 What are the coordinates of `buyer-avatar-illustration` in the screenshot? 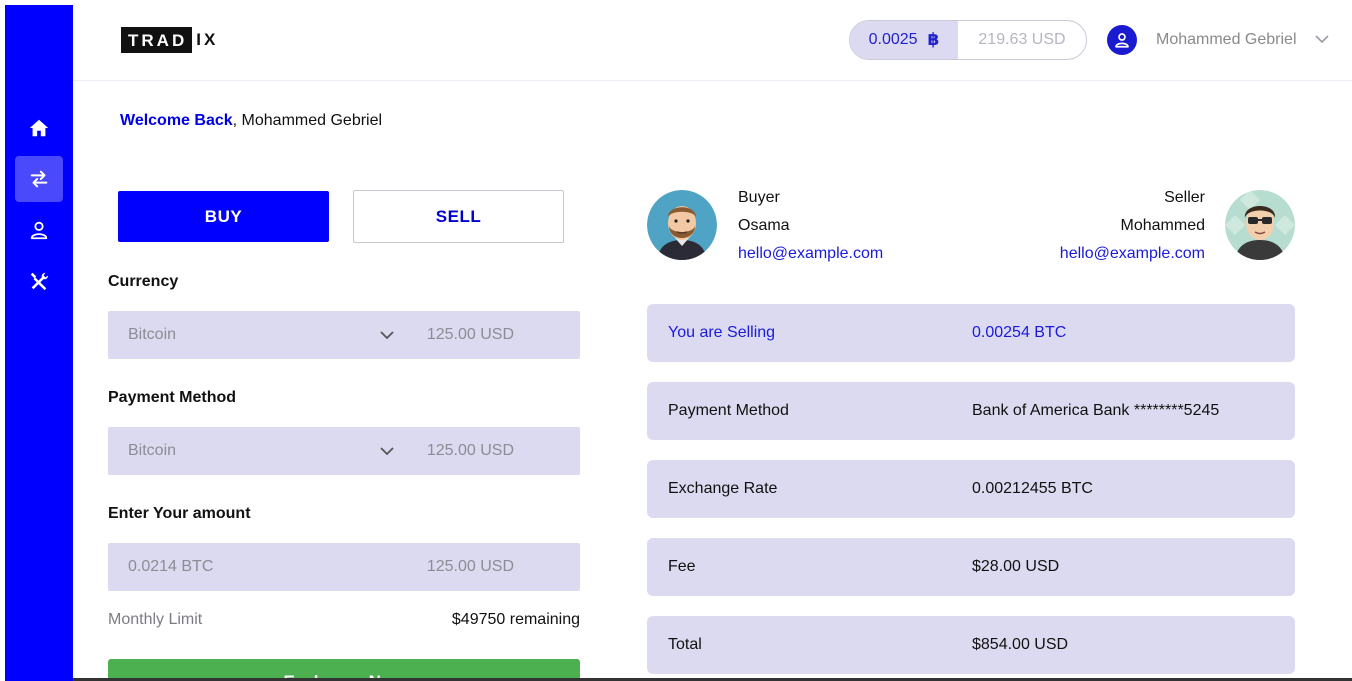 It's located at (682, 225).